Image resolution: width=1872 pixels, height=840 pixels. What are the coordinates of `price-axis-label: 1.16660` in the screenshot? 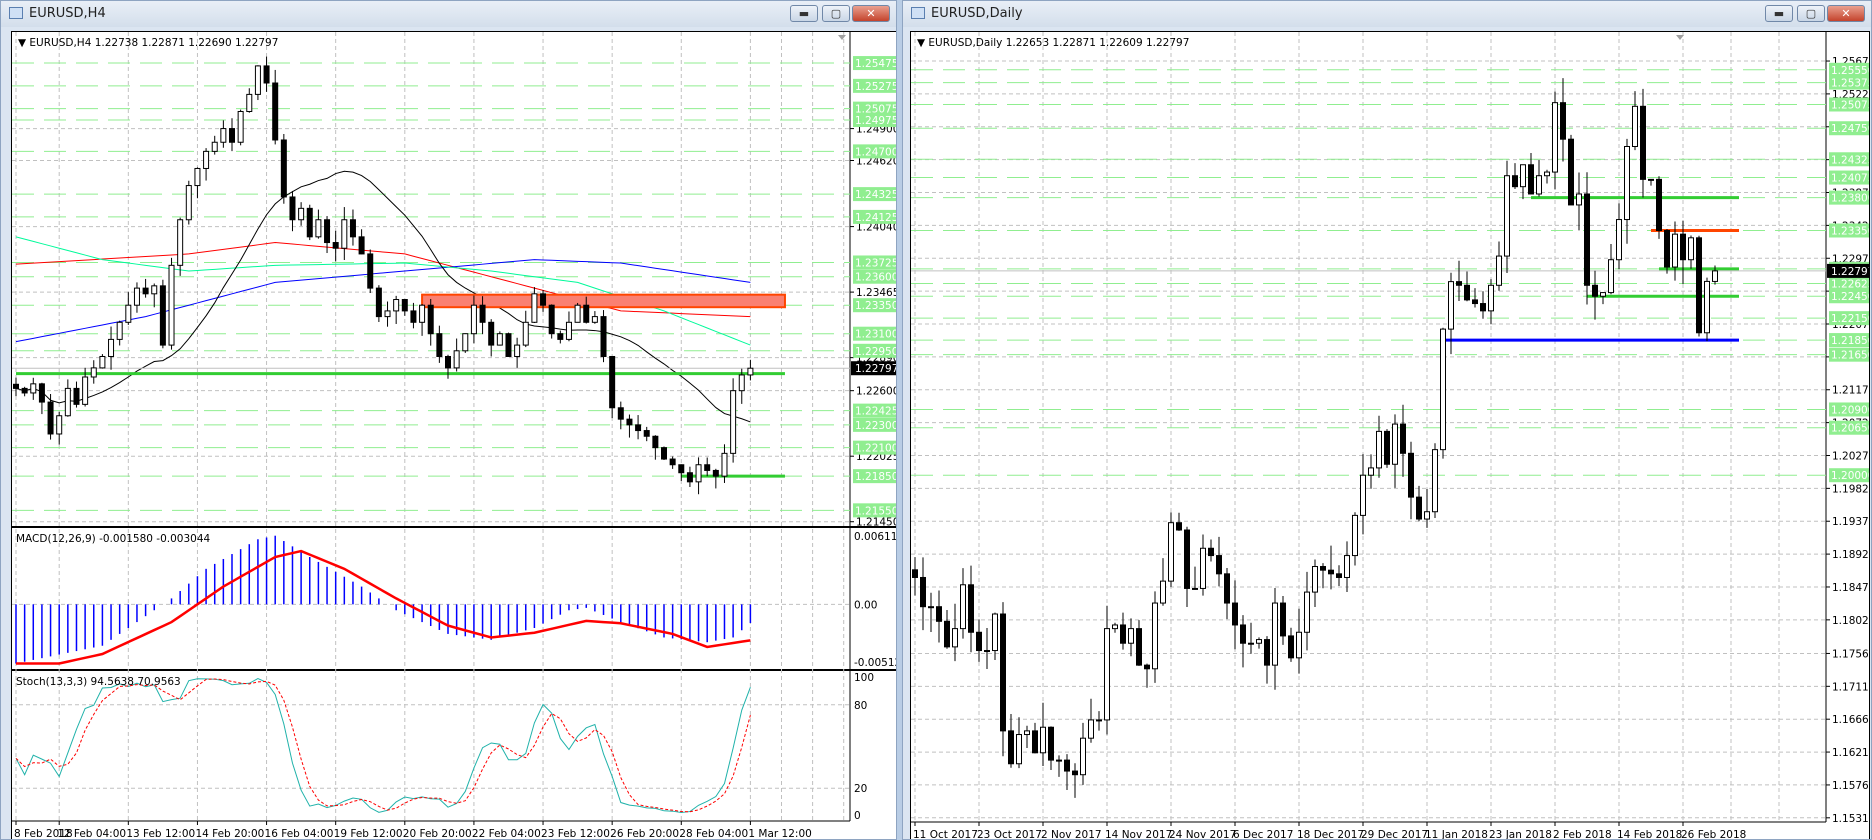 It's located at (1851, 720).